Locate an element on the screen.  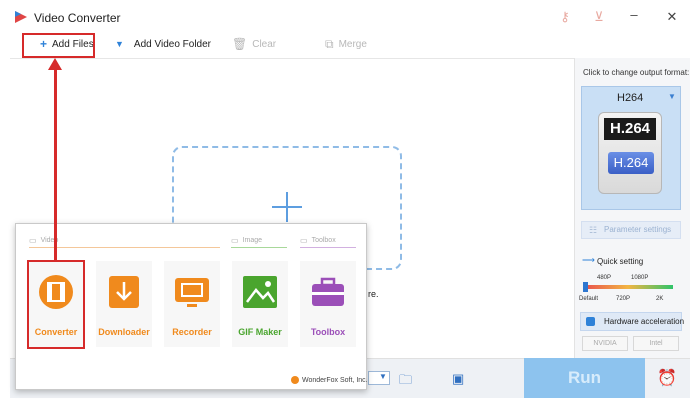
click-to-change-label: Click to change output format: is located at coordinates (636, 72).